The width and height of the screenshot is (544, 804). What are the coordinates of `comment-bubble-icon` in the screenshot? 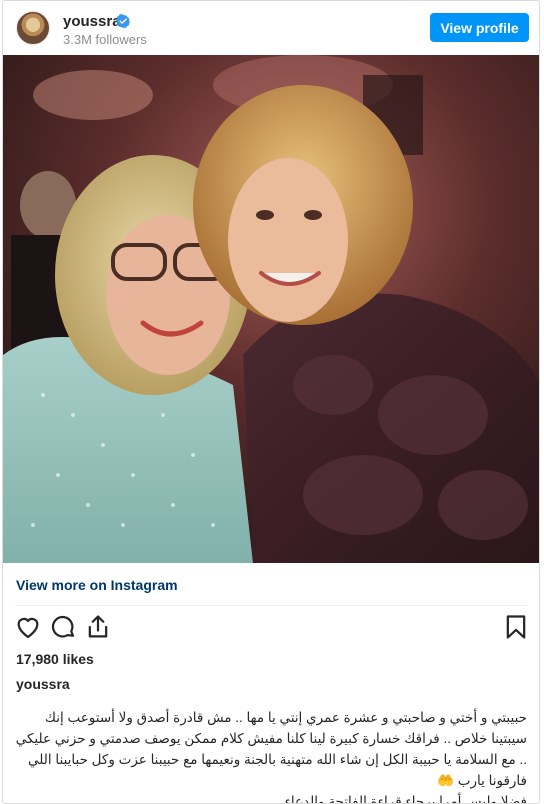 It's located at (63, 627).